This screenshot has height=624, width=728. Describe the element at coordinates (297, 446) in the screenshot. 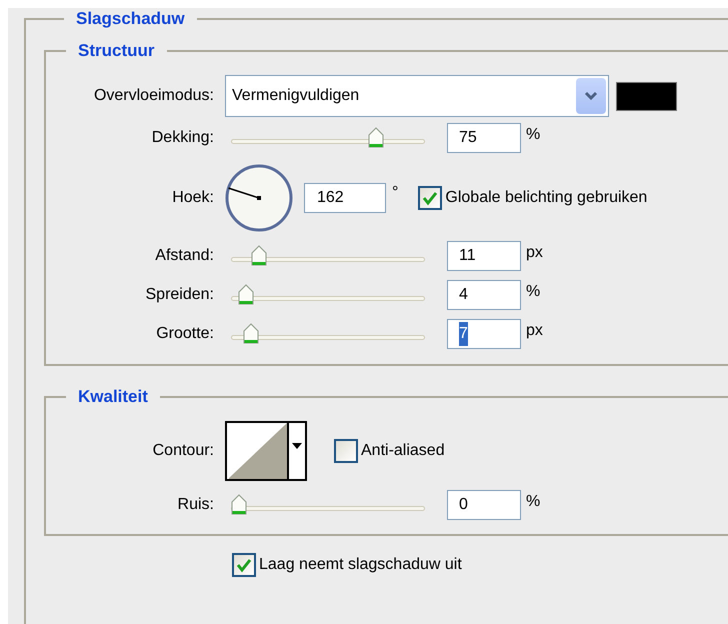

I see `caret-icon` at that location.